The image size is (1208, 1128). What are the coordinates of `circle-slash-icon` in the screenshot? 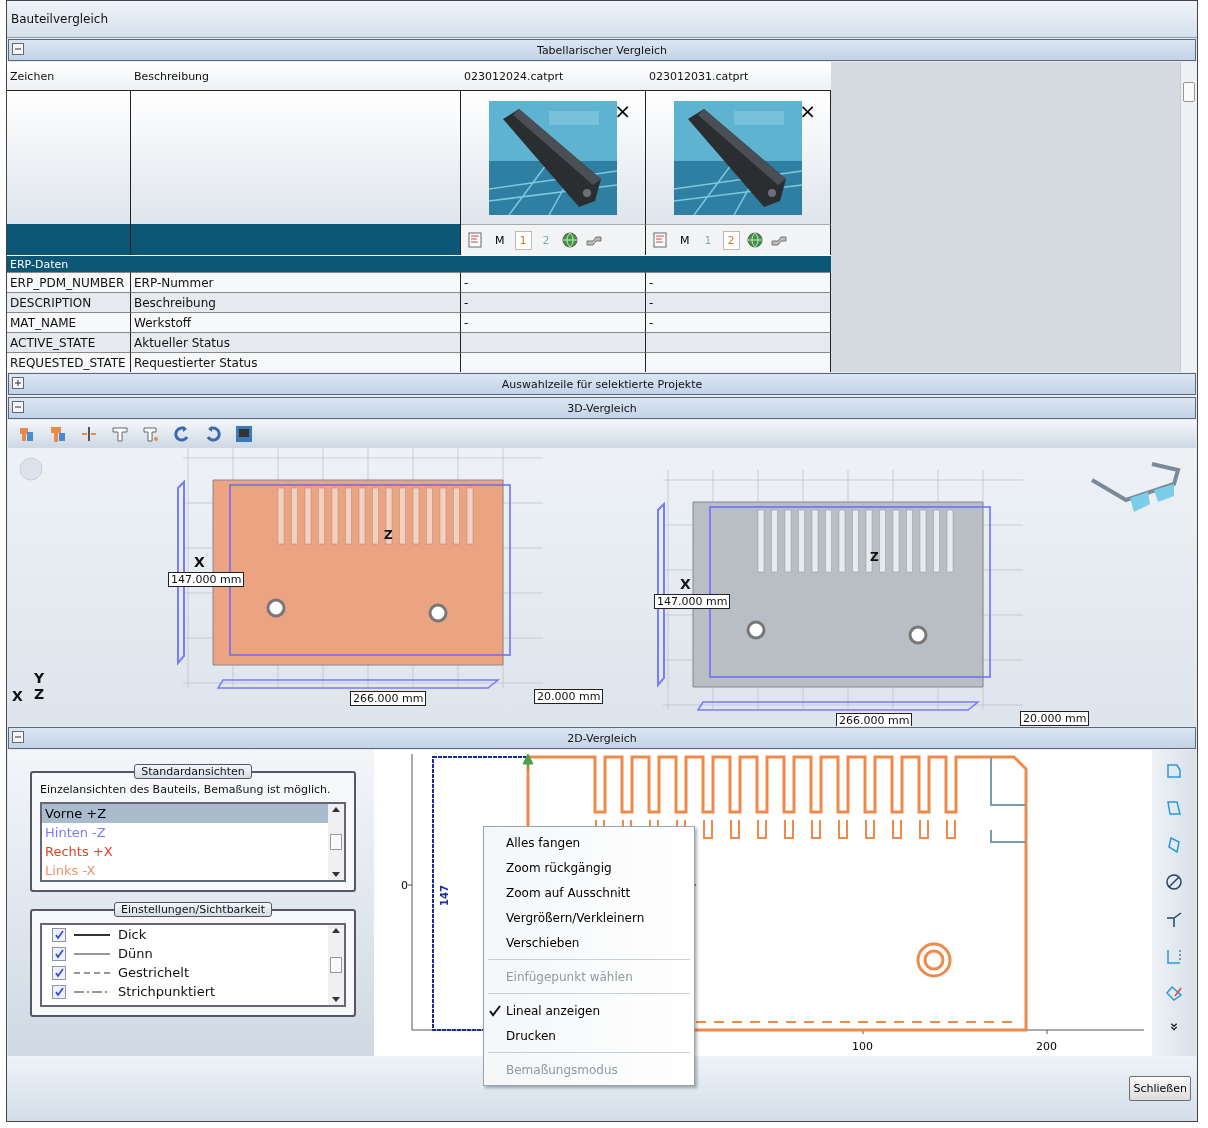 It's located at (1174, 882).